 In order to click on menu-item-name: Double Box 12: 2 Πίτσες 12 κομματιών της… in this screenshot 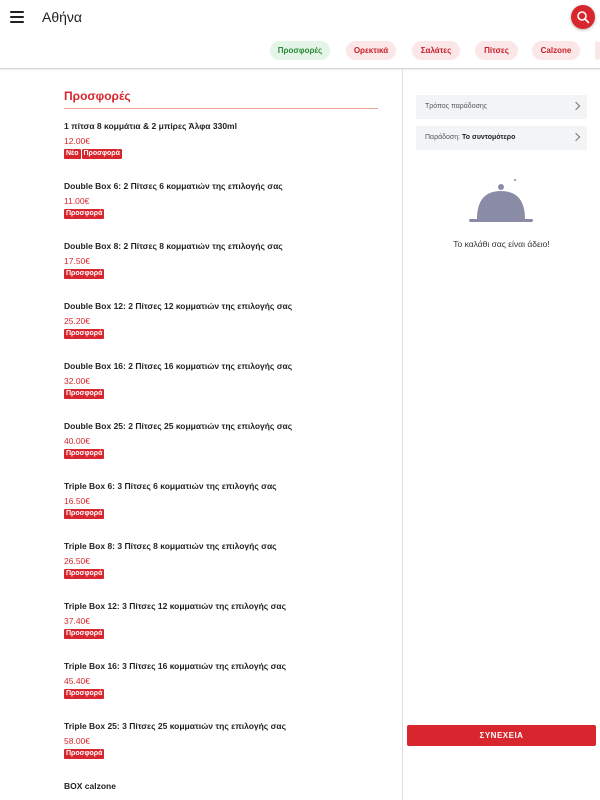, I will do `click(178, 306)`.